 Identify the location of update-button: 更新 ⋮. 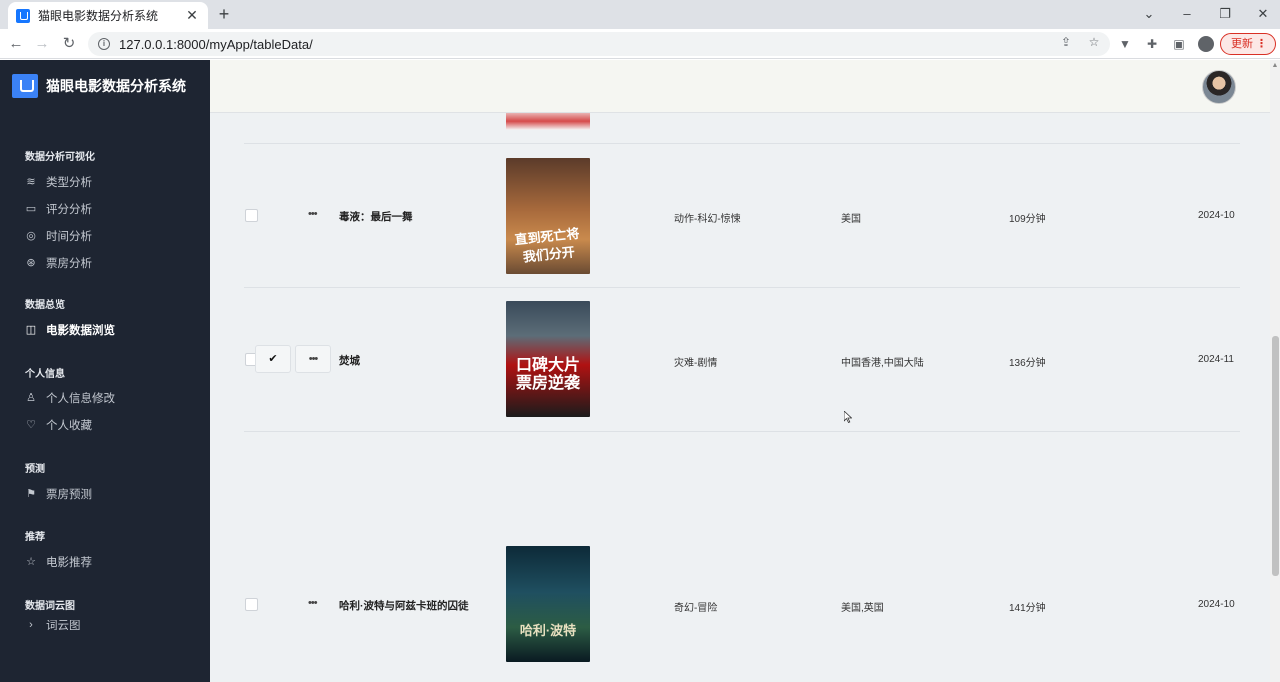
(1248, 44).